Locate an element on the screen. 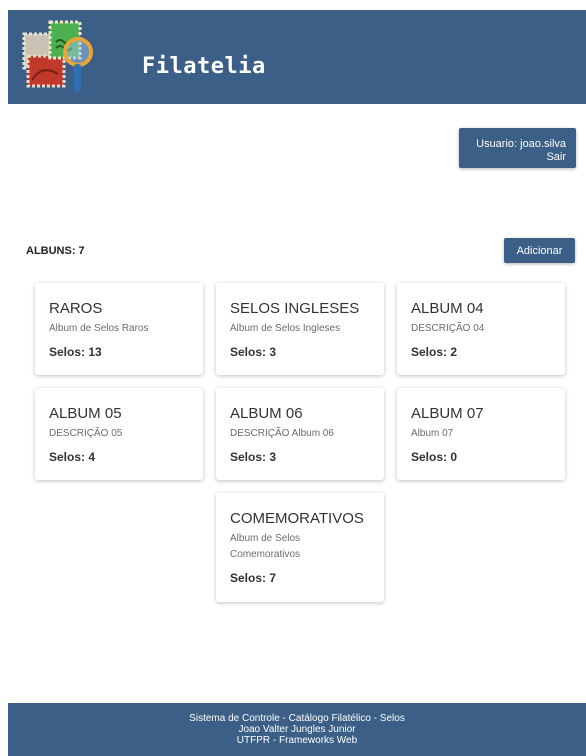 The height and width of the screenshot is (756, 586). album-card: ALBUM 07 Album 07 Selos: 0 is located at coordinates (481, 434).